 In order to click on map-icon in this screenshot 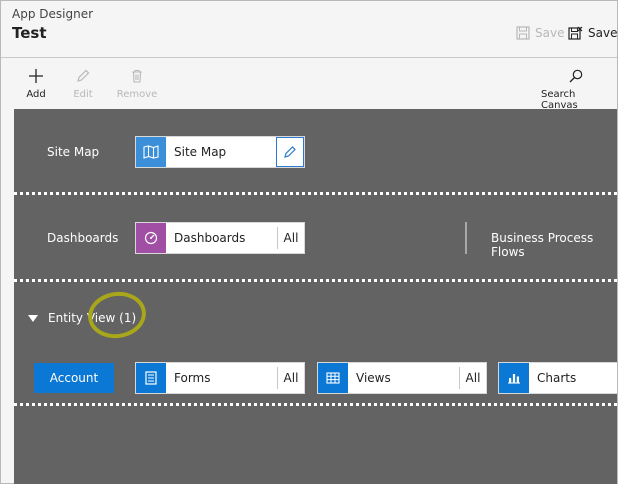, I will do `click(151, 152)`.